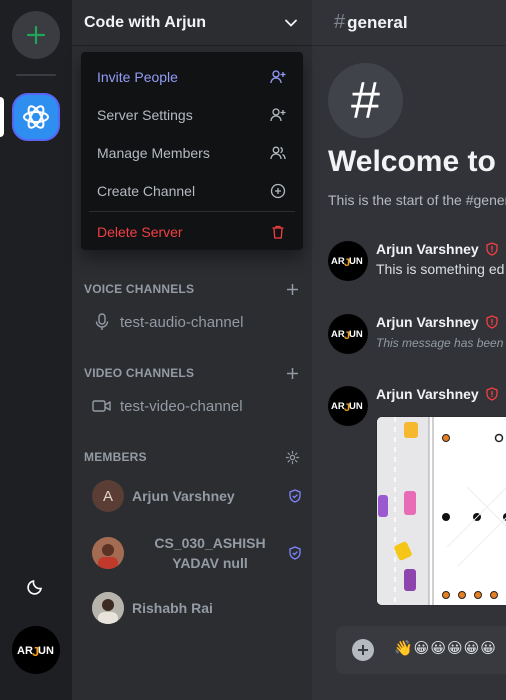 The width and height of the screenshot is (506, 700). I want to click on channel-name: test-video-channel, so click(181, 406).